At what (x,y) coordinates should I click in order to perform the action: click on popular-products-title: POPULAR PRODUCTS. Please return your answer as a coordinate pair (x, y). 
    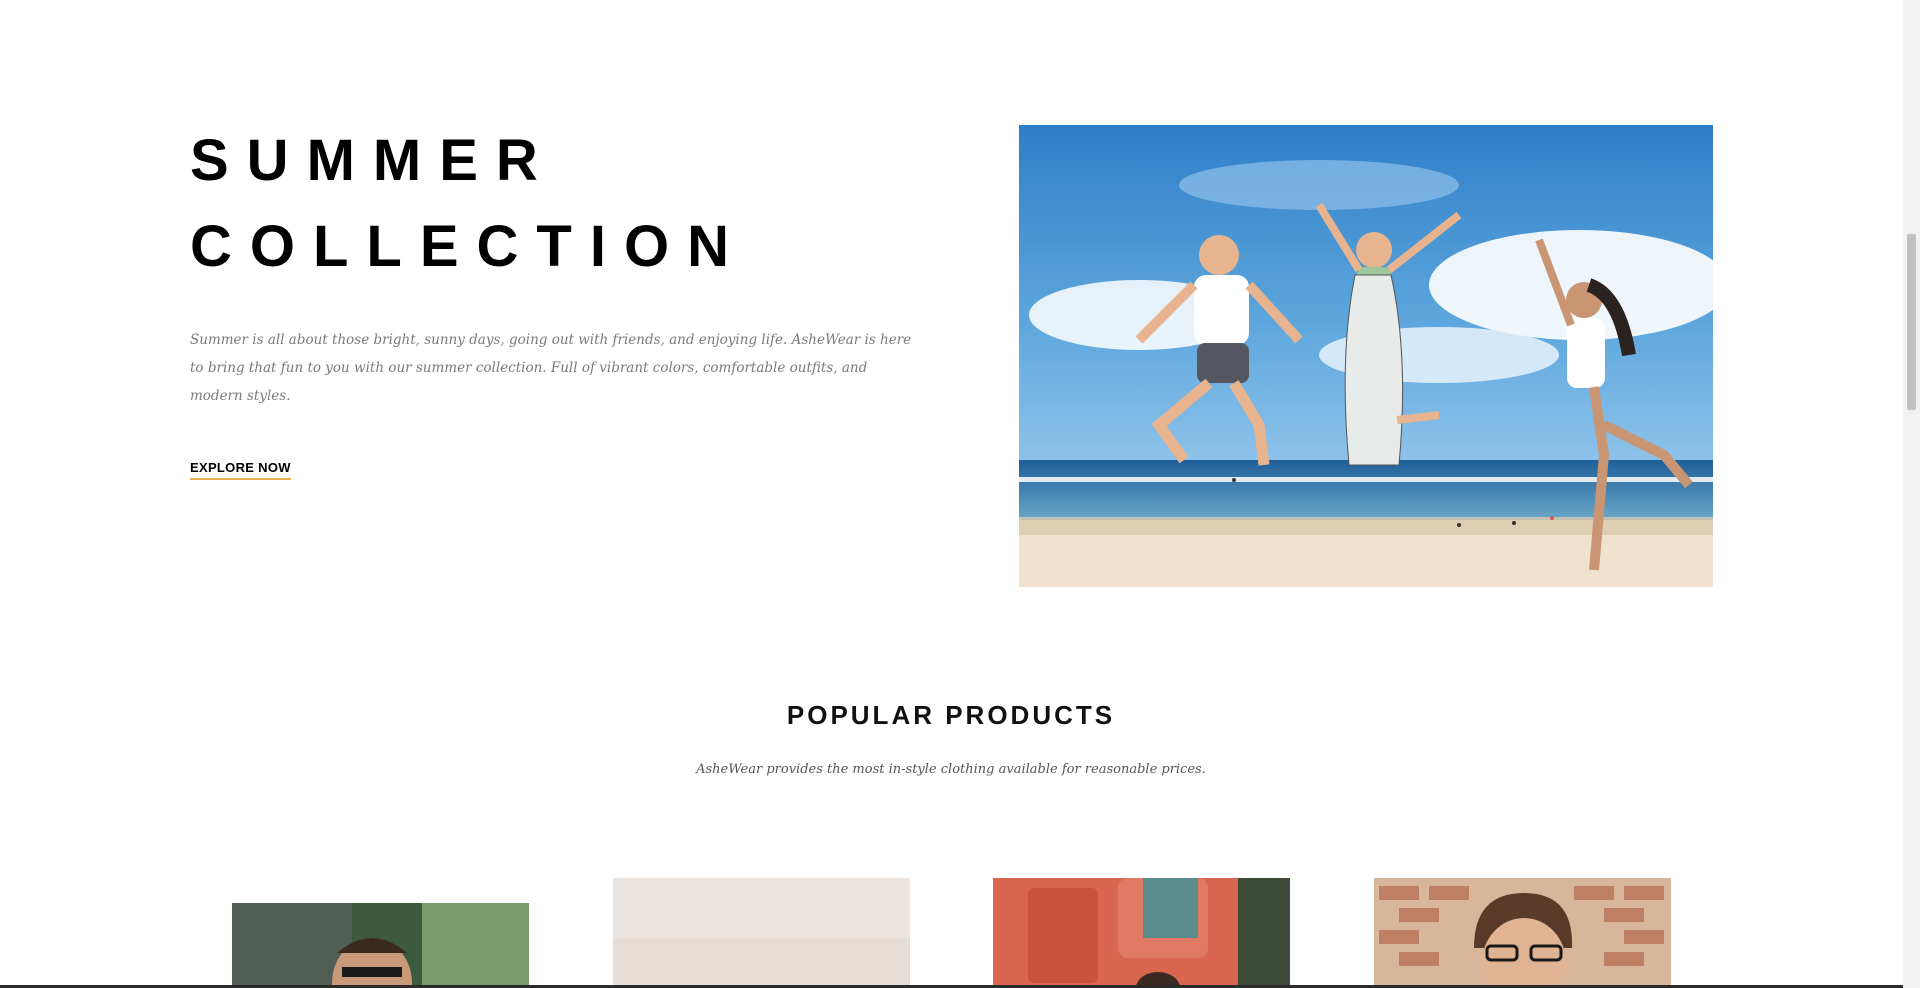
    Looking at the image, I should click on (951, 715).